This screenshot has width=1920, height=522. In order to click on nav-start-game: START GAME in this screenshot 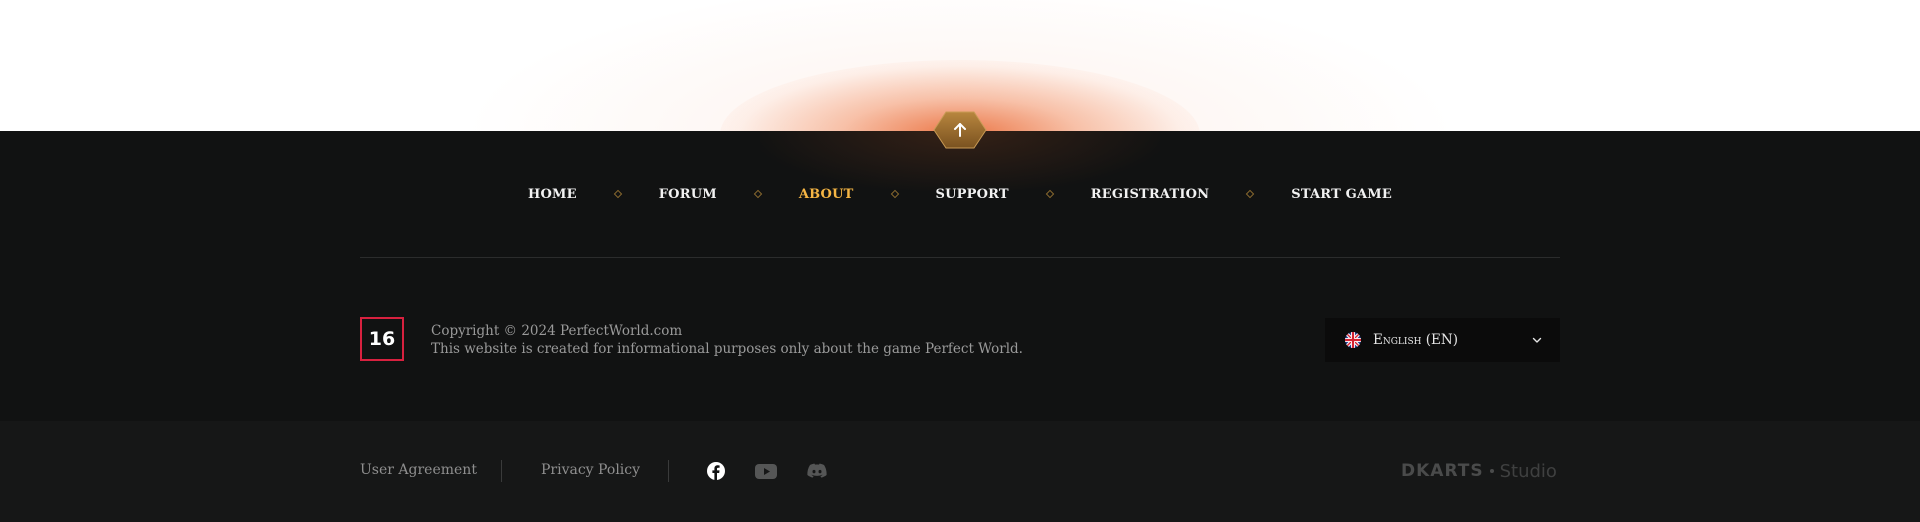, I will do `click(1341, 194)`.